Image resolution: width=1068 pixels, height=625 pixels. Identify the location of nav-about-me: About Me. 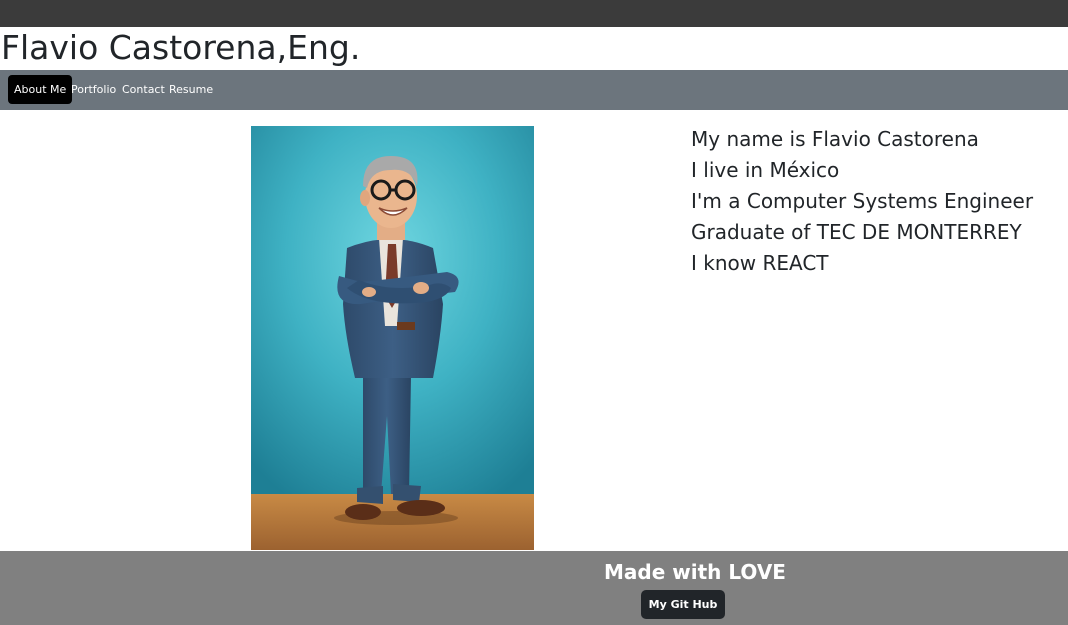
(40, 89).